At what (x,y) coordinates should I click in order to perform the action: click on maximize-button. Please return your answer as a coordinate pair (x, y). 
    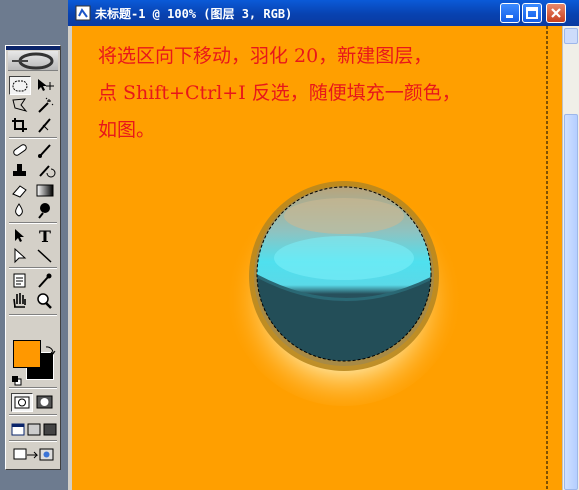
    Looking at the image, I should click on (532, 13).